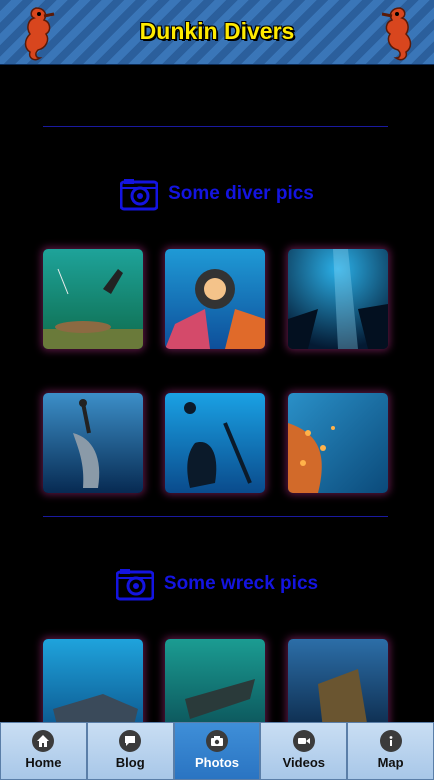  I want to click on nav-photos-button: Photos, so click(217, 751).